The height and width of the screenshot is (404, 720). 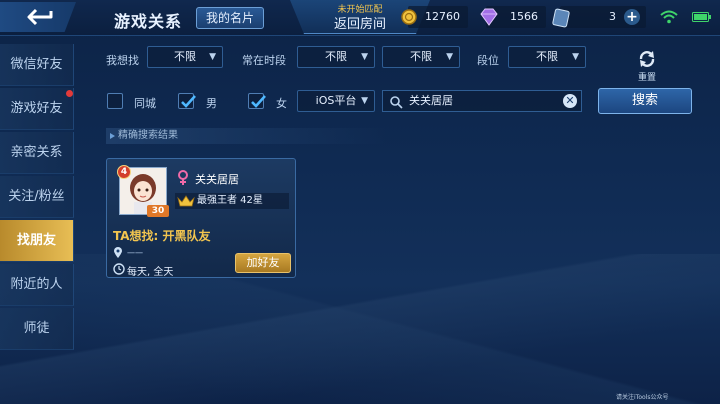 What do you see at coordinates (281, 103) in the screenshot?
I see `female-label: 女` at bounding box center [281, 103].